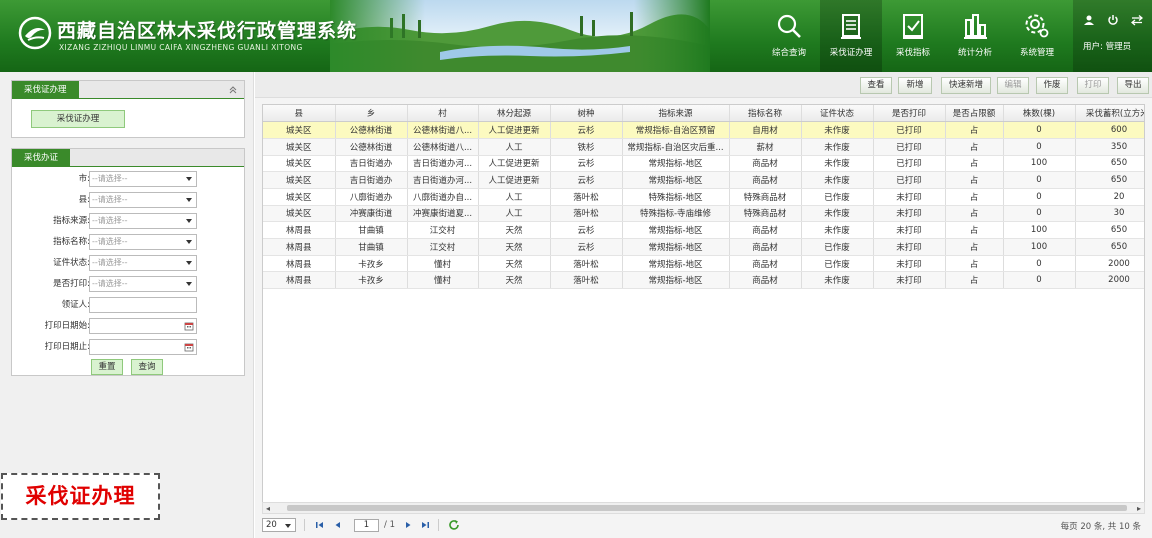 Image resolution: width=1152 pixels, height=538 pixels. What do you see at coordinates (1139, 508) in the screenshot?
I see `scroll-right-icon: ▸` at bounding box center [1139, 508].